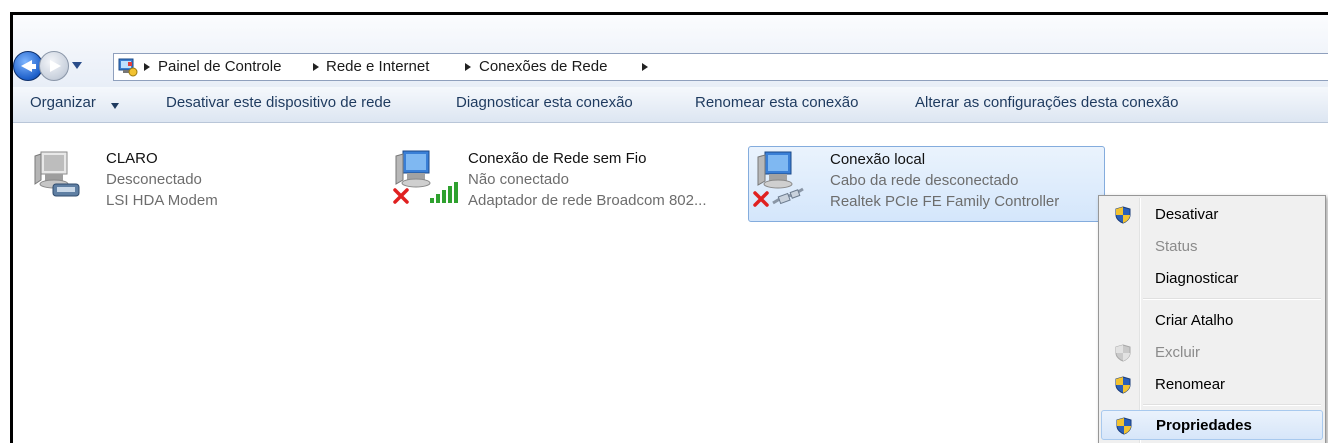 This screenshot has height=443, width=1328. I want to click on menu-item-label: Criar Atalho, so click(1194, 320).